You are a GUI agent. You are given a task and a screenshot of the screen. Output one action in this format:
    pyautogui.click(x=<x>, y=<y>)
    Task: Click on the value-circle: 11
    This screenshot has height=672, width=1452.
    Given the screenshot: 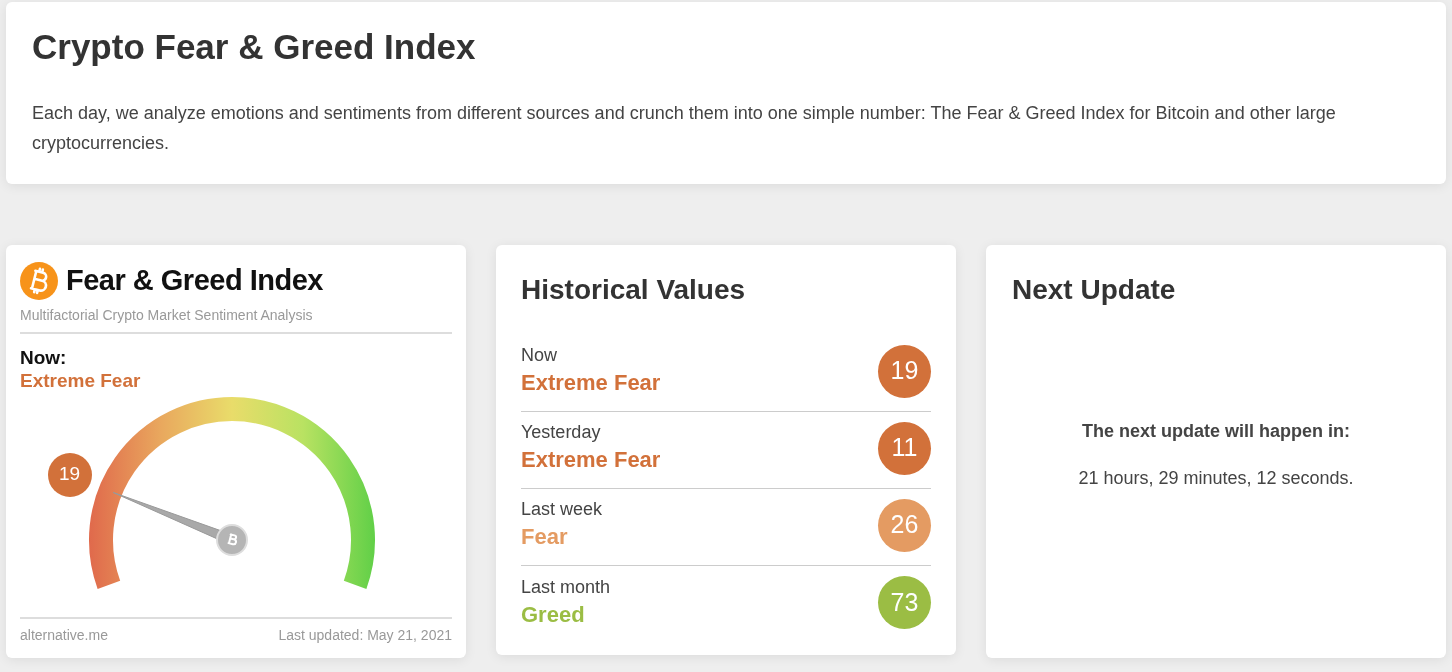 What is the action you would take?
    pyautogui.click(x=904, y=448)
    